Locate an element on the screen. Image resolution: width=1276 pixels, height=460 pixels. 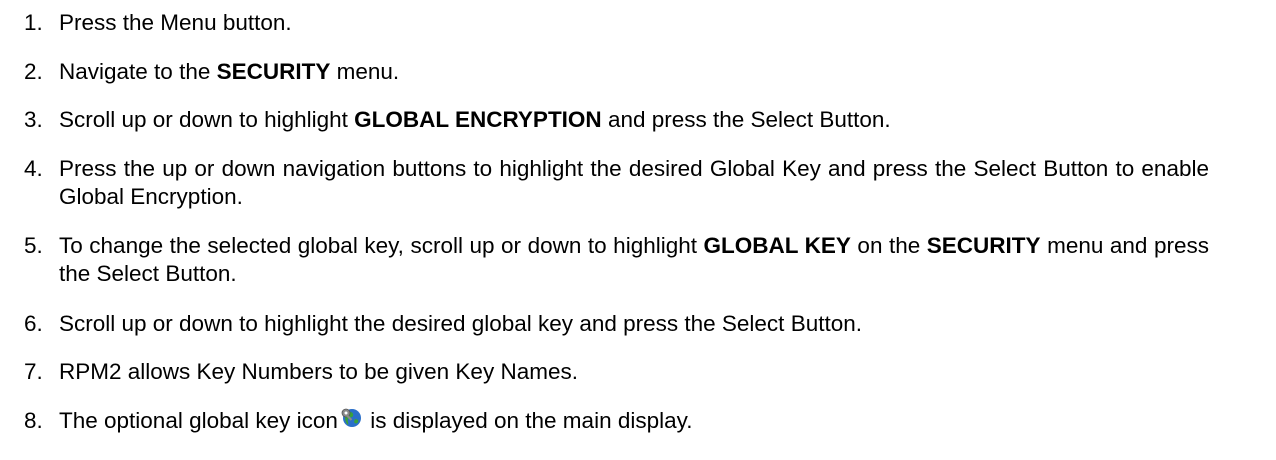
step-text: Press the Menu button. is located at coordinates (175, 22).